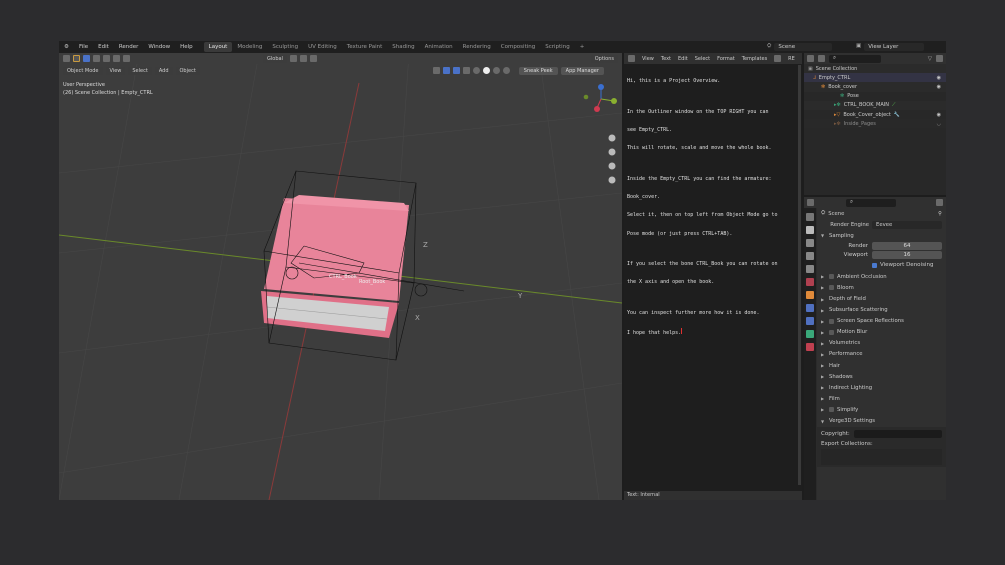 This screenshot has width=1005, height=565. What do you see at coordinates (466, 70) in the screenshot?
I see `xray-icon` at bounding box center [466, 70].